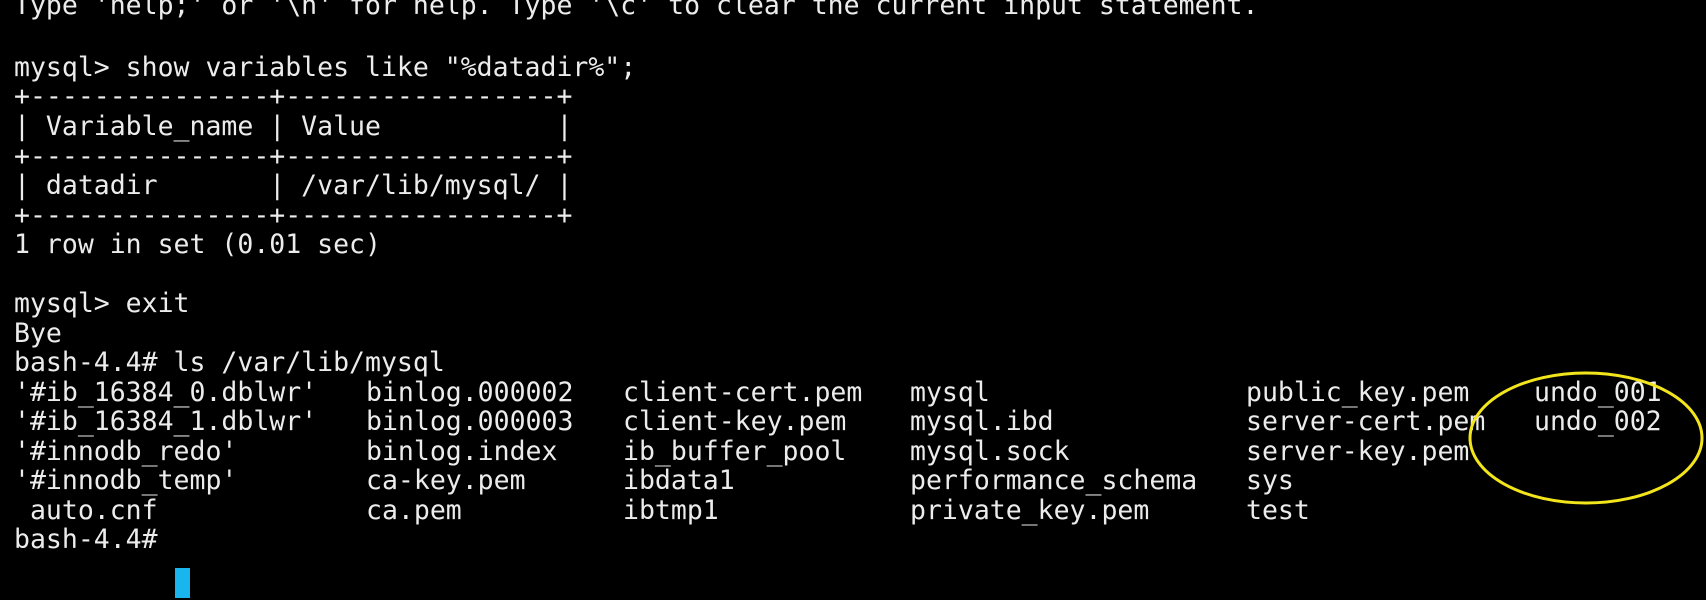  What do you see at coordinates (950, 392) in the screenshot?
I see `ls-entry: mysql` at bounding box center [950, 392].